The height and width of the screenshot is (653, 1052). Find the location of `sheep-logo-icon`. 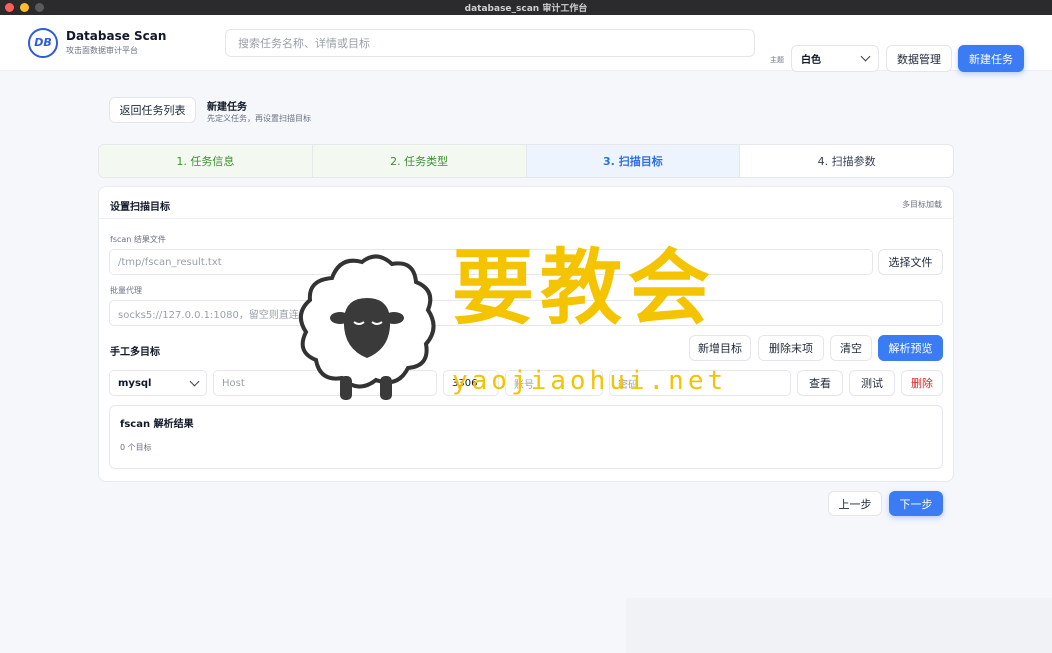

sheep-logo-icon is located at coordinates (367, 327).